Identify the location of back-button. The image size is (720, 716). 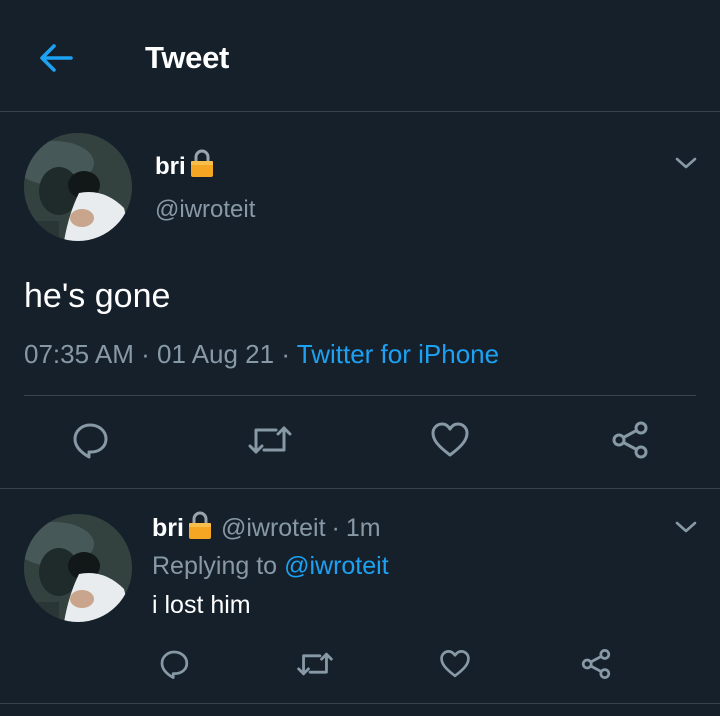
(56, 58).